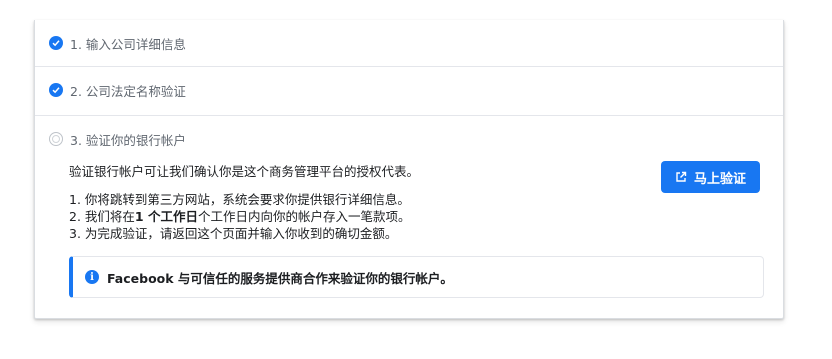 The width and height of the screenshot is (832, 359). I want to click on list-item: 3. 为完成验证，请返回这个页面并输入你收到的确切金额。, so click(233, 233).